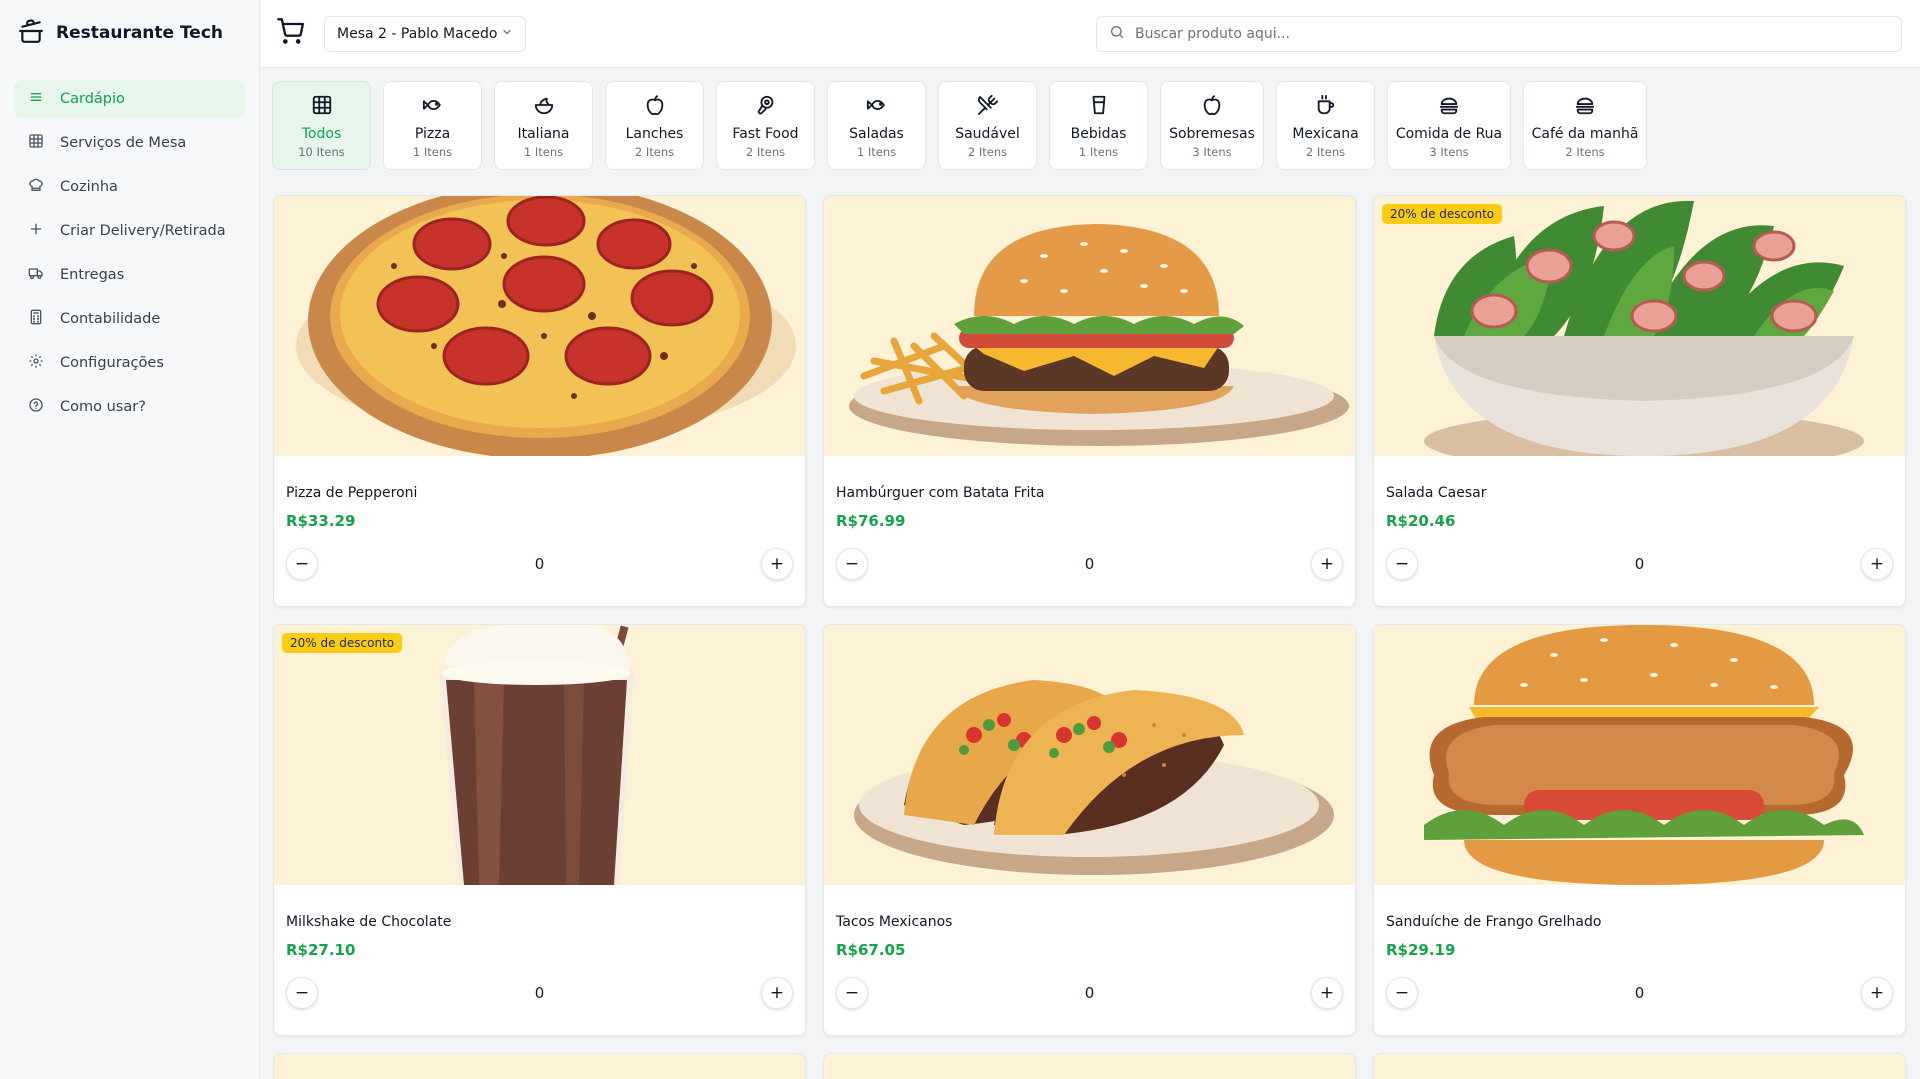 This screenshot has width=1920, height=1079. I want to click on shopping-cart-icon, so click(290, 33).